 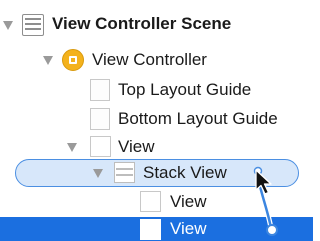 I want to click on outline-row-selected-view: View, so click(x=156, y=229).